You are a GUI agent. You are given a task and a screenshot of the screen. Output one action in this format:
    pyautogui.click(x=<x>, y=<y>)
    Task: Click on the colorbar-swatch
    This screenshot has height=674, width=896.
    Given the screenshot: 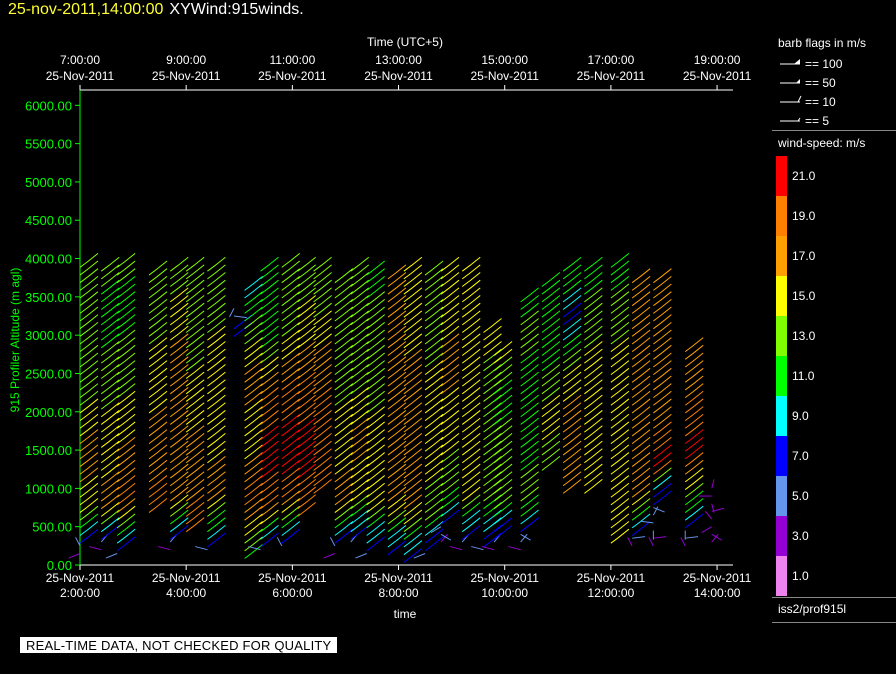 What is the action you would take?
    pyautogui.click(x=781, y=296)
    